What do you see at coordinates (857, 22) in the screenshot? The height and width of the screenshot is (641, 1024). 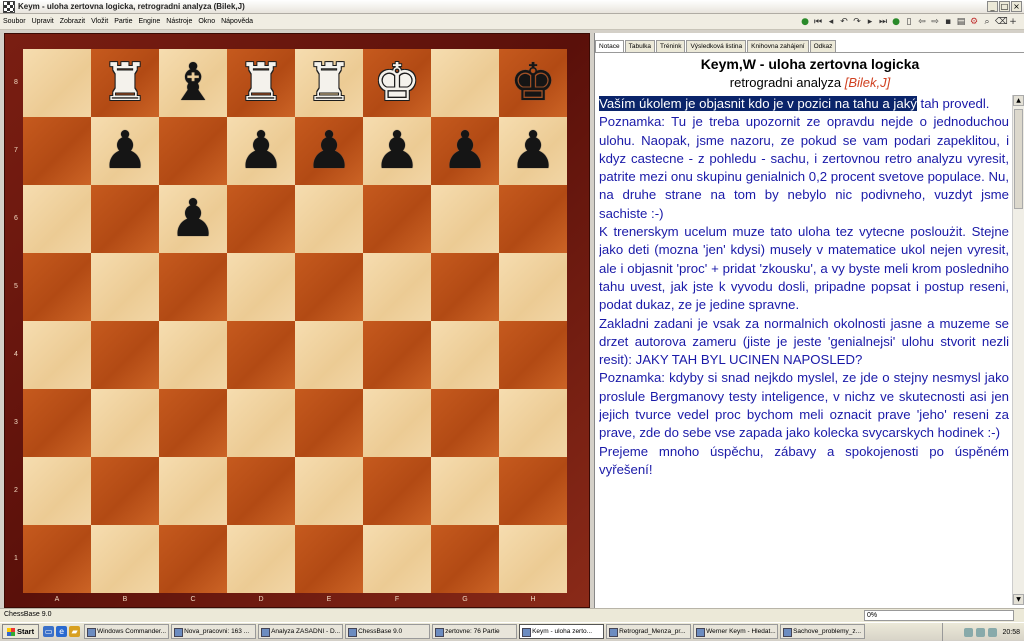 I see `redo-icon: ↷` at bounding box center [857, 22].